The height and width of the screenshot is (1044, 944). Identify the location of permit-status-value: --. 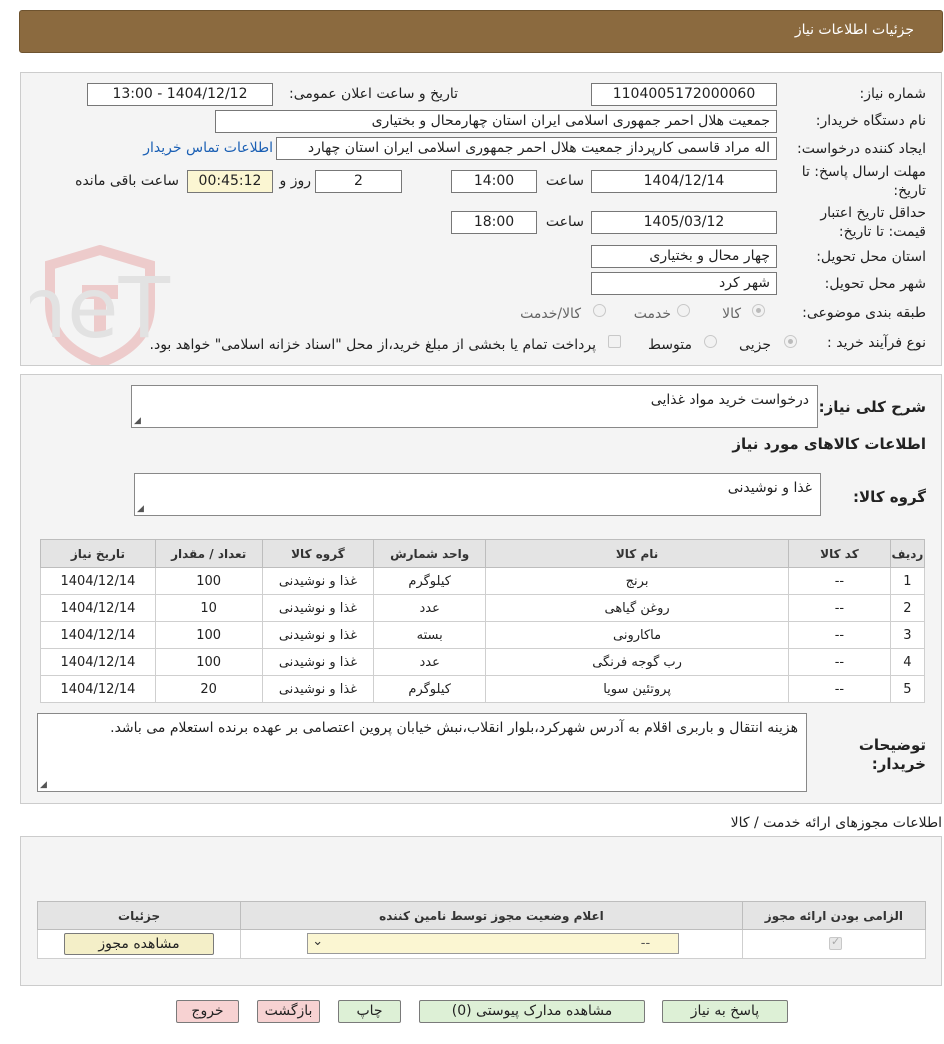
(645, 943).